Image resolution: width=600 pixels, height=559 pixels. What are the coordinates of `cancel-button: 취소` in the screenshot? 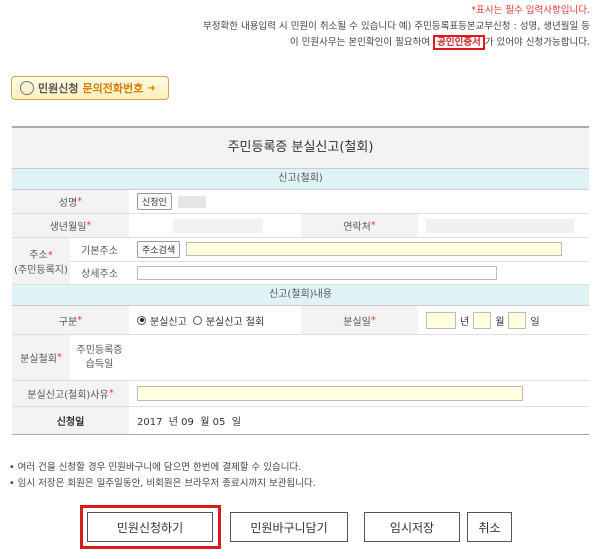 It's located at (489, 527).